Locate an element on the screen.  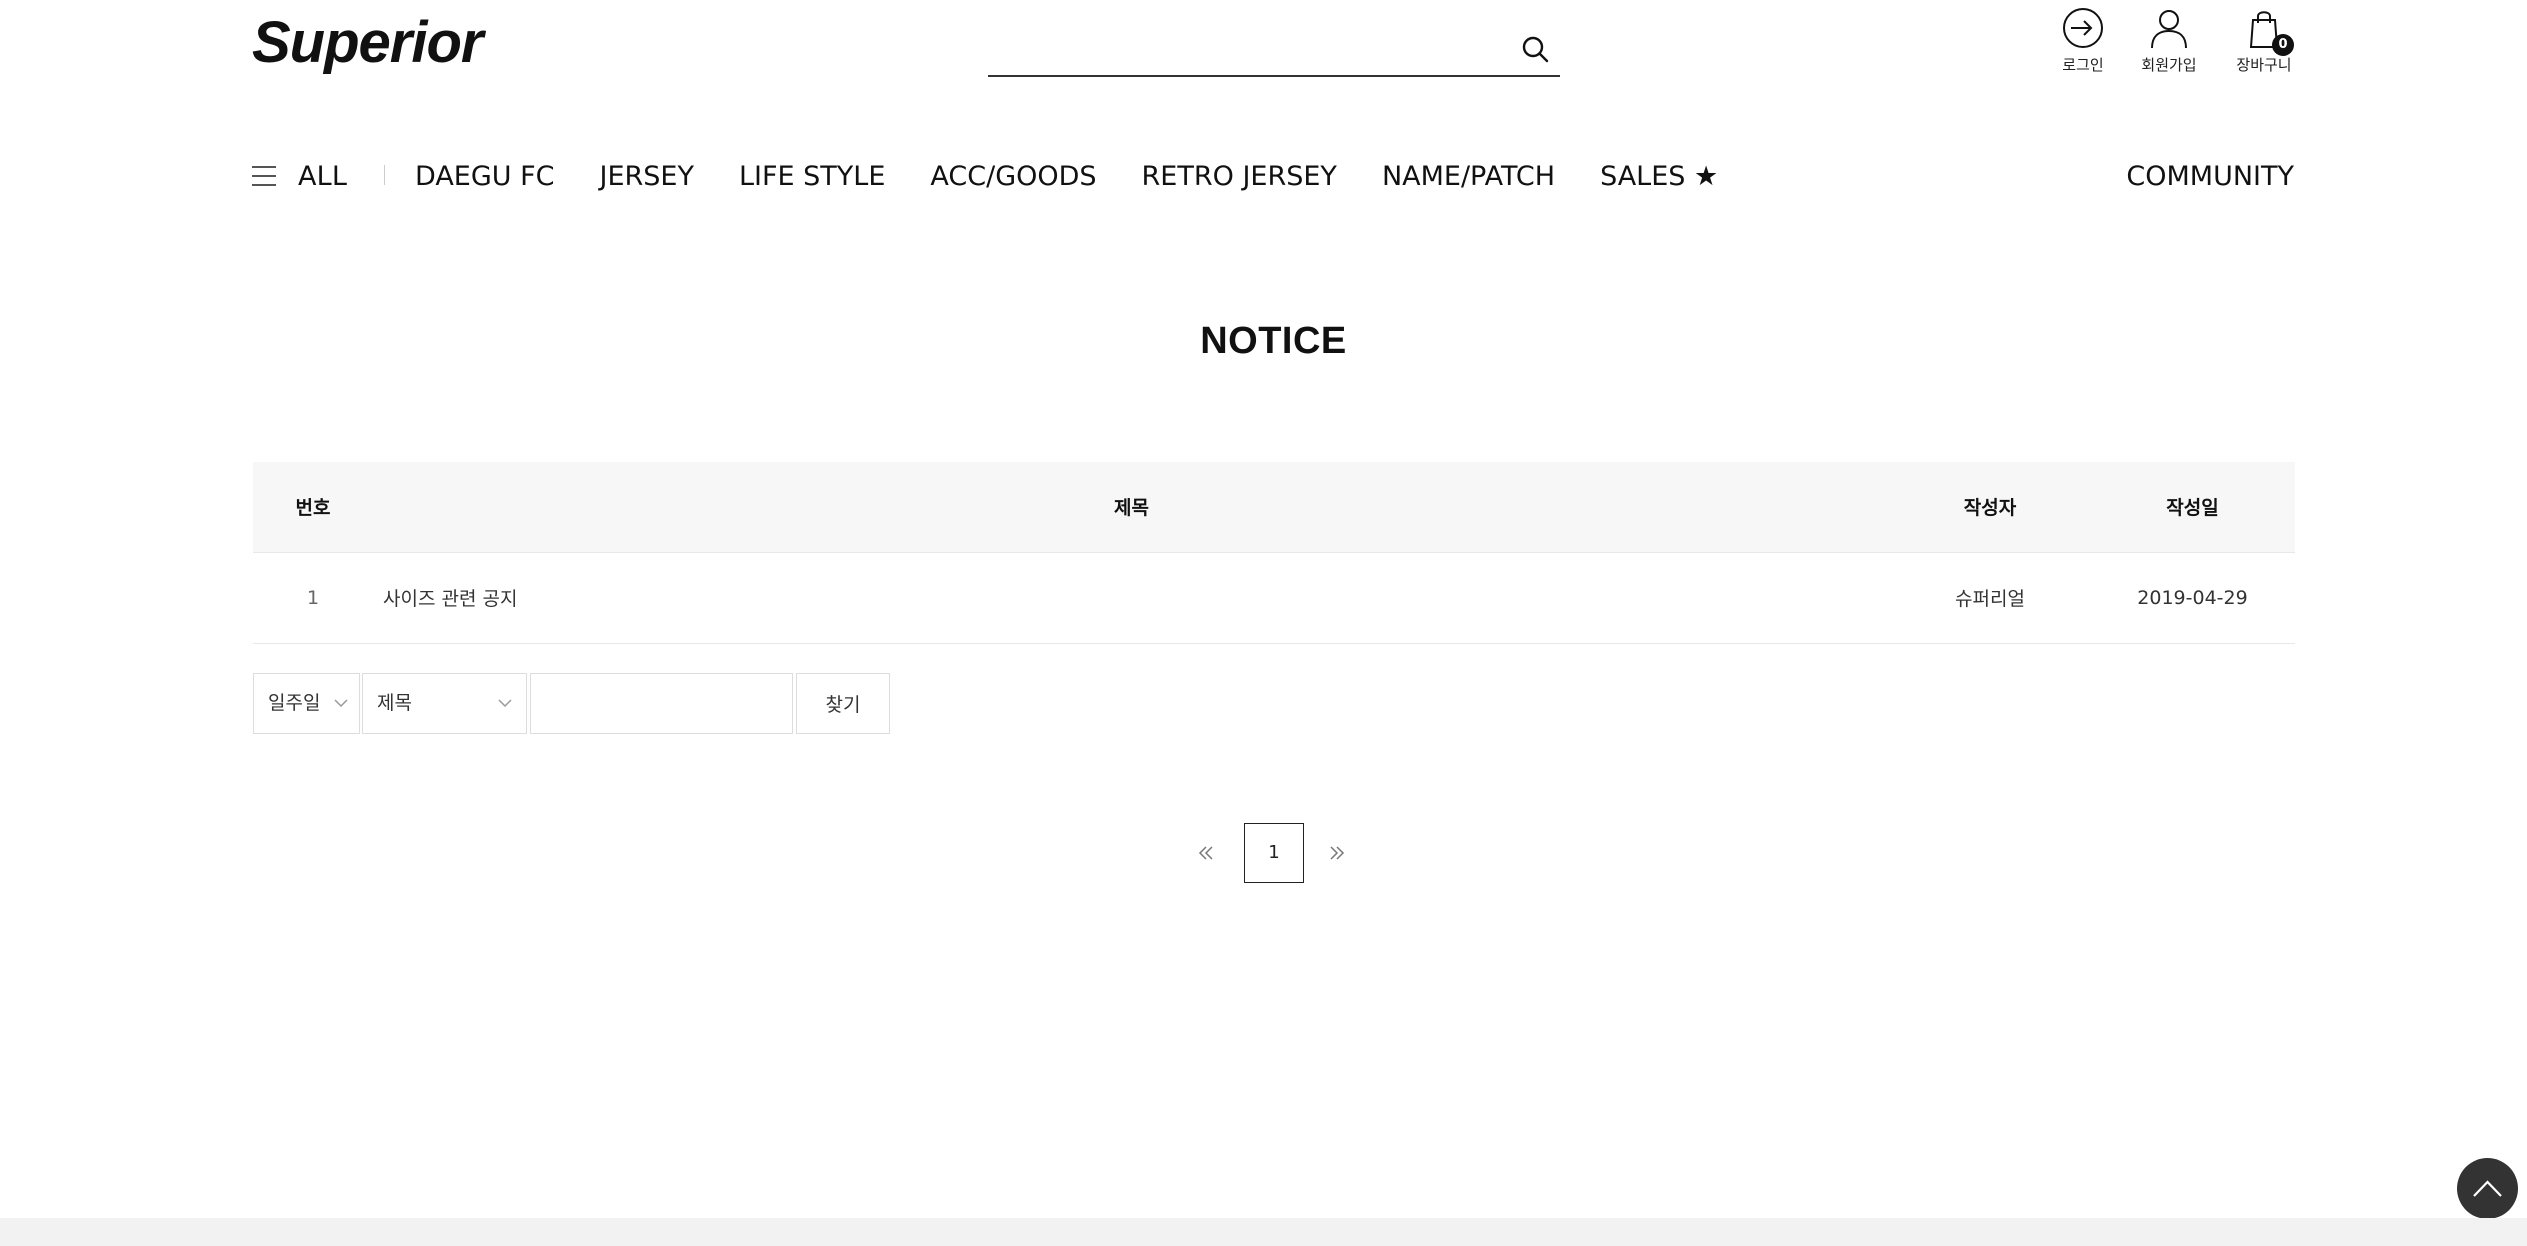
keyword-input is located at coordinates (661, 703).